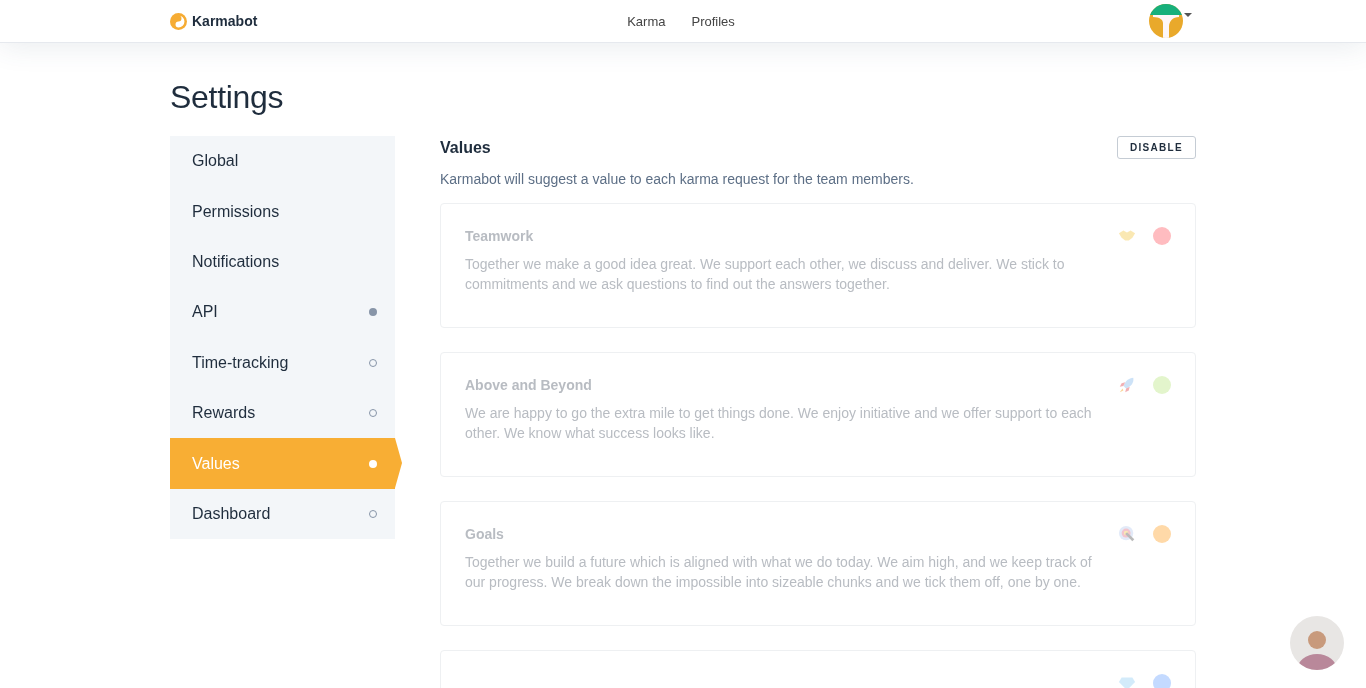 Image resolution: width=1366 pixels, height=688 pixels. I want to click on sidebar-item: Notifications, so click(282, 262).